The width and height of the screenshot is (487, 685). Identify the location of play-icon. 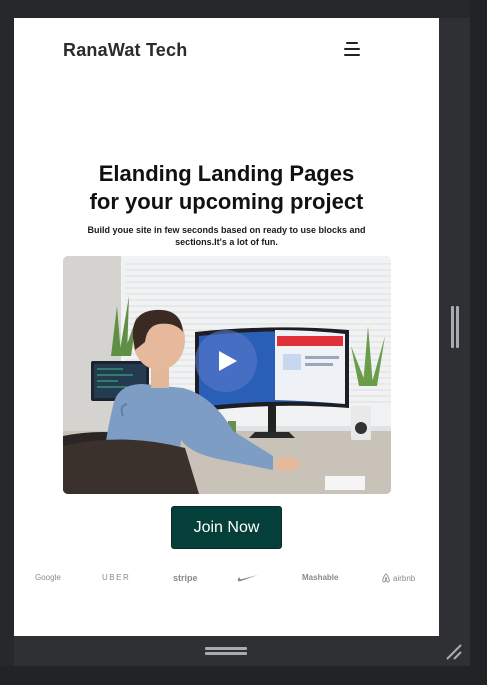
(228, 361).